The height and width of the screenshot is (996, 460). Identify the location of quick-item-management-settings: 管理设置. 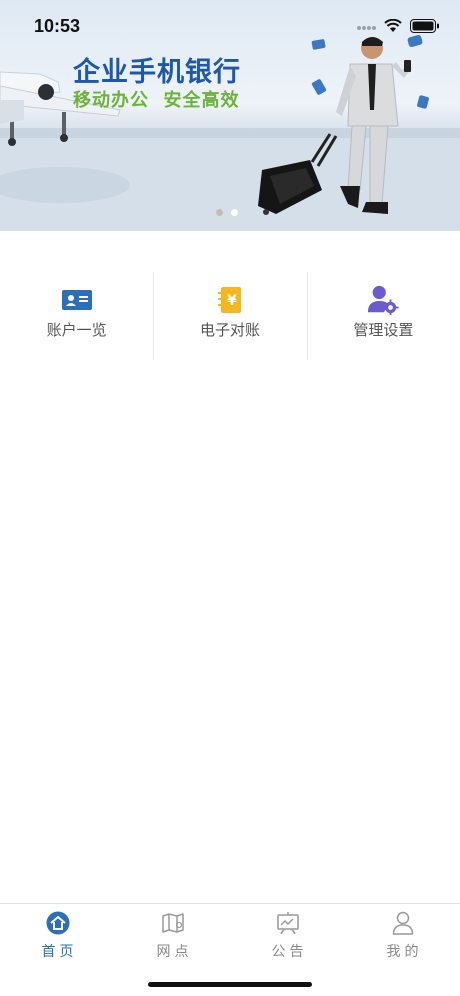
(383, 316).